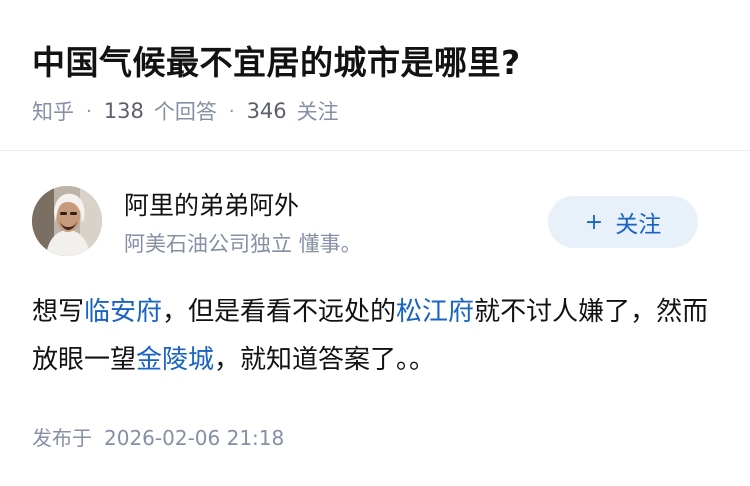 The image size is (750, 486). What do you see at coordinates (638, 225) in the screenshot?
I see `follow-button-label: 关注` at bounding box center [638, 225].